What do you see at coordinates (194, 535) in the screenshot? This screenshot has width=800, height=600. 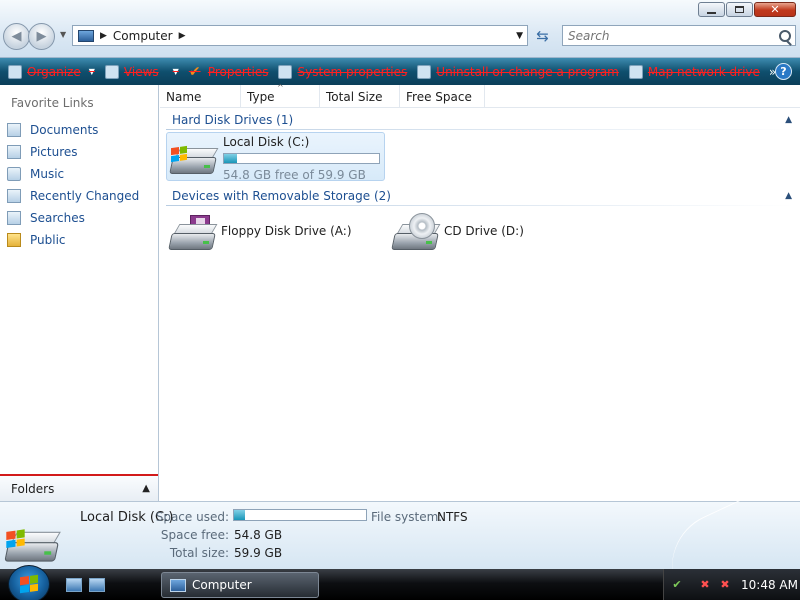 I see `space-free-label: Space free:` at bounding box center [194, 535].